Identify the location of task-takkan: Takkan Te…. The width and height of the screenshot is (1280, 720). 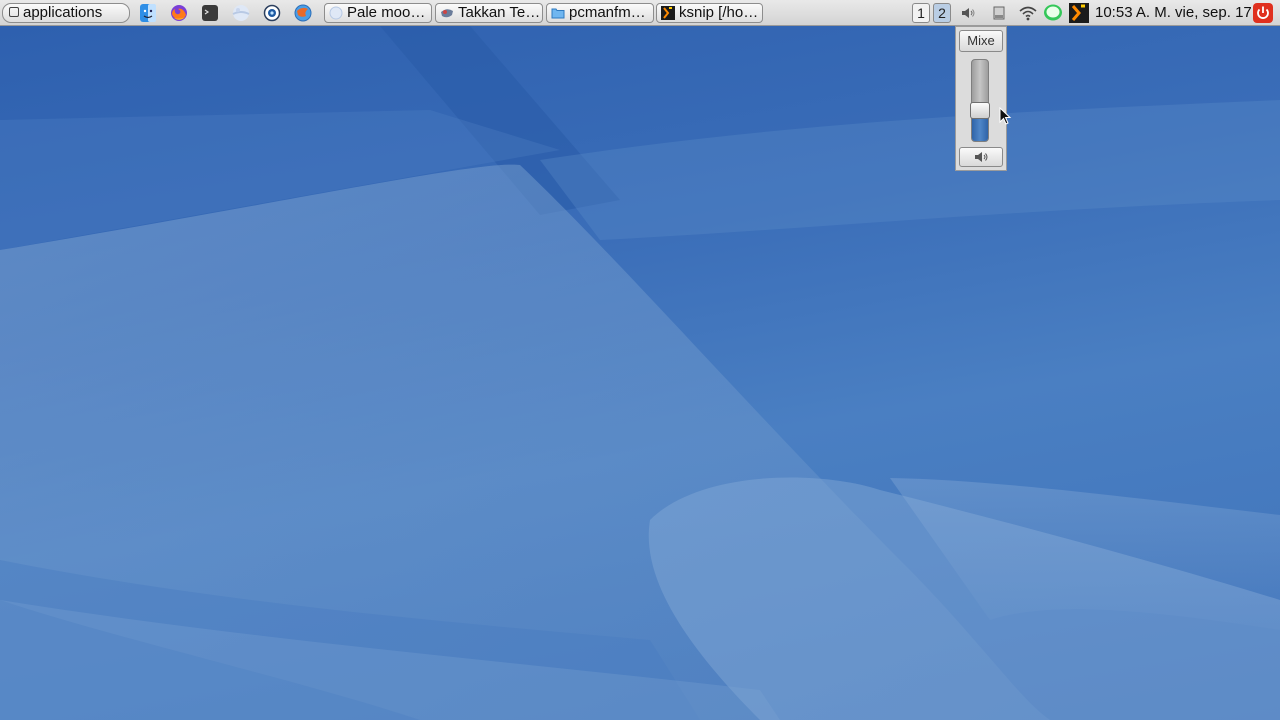
(489, 13).